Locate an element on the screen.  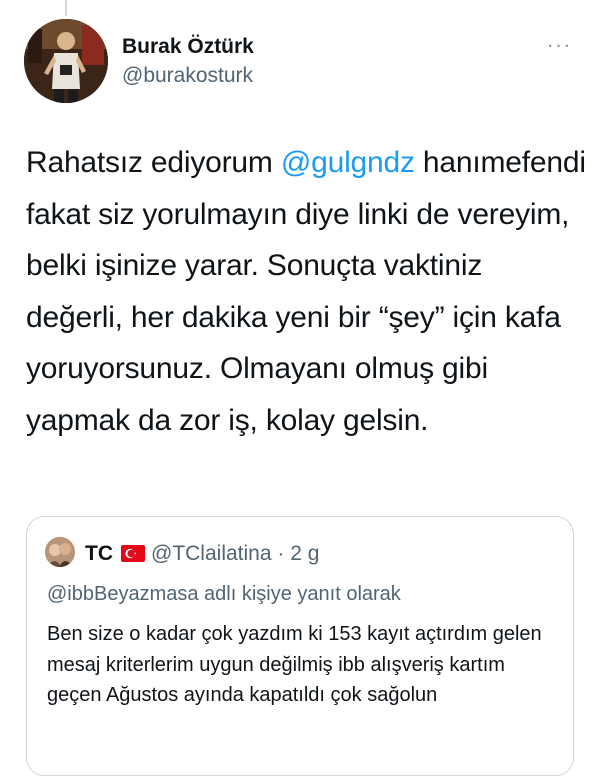
author-info: Burak Öztürk @burakosturk is located at coordinates (188, 62).